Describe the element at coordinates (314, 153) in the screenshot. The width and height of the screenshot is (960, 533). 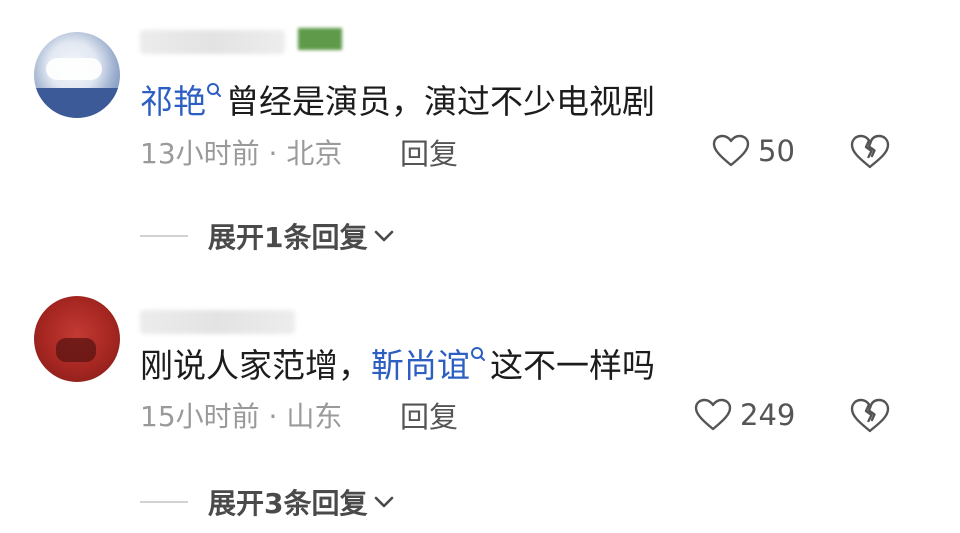
I see `comment-location: 北京` at that location.